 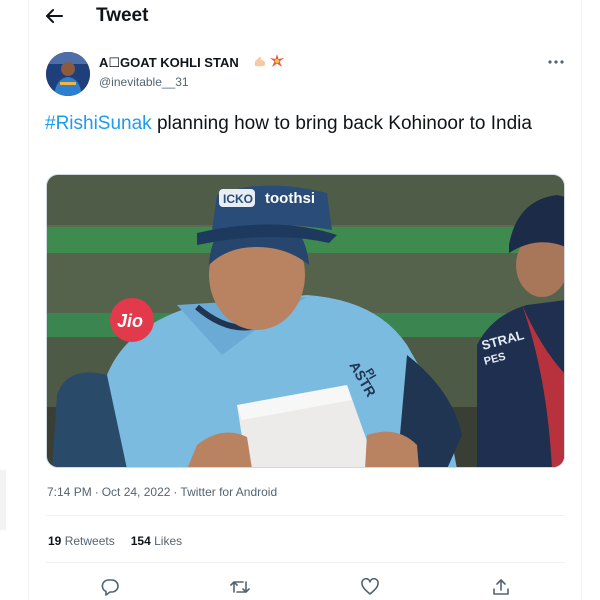 What do you see at coordinates (55, 541) in the screenshot?
I see `retweets-count: 19` at bounding box center [55, 541].